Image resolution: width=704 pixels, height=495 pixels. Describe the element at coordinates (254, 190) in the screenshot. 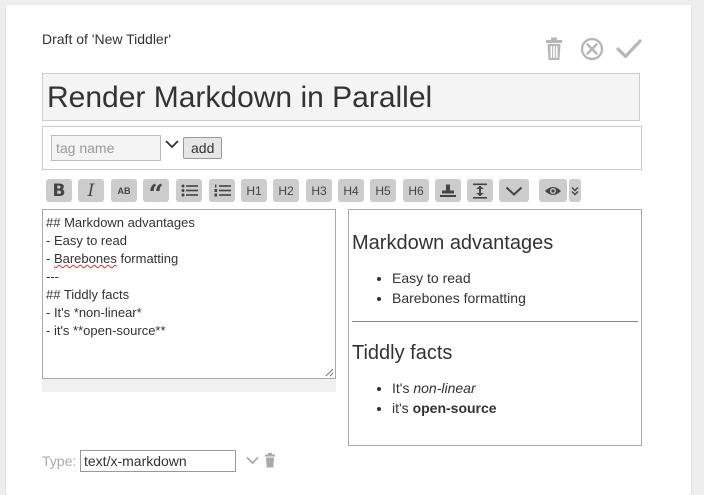

I see `heading-1-button: H1` at that location.